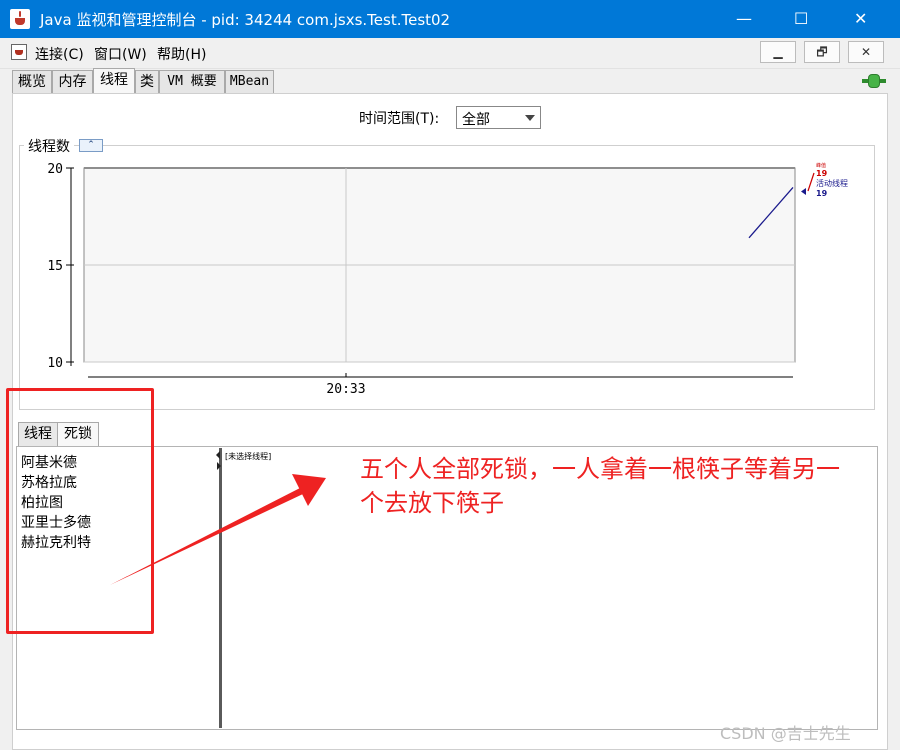  What do you see at coordinates (220, 588) in the screenshot?
I see `split-pane-divider` at bounding box center [220, 588].